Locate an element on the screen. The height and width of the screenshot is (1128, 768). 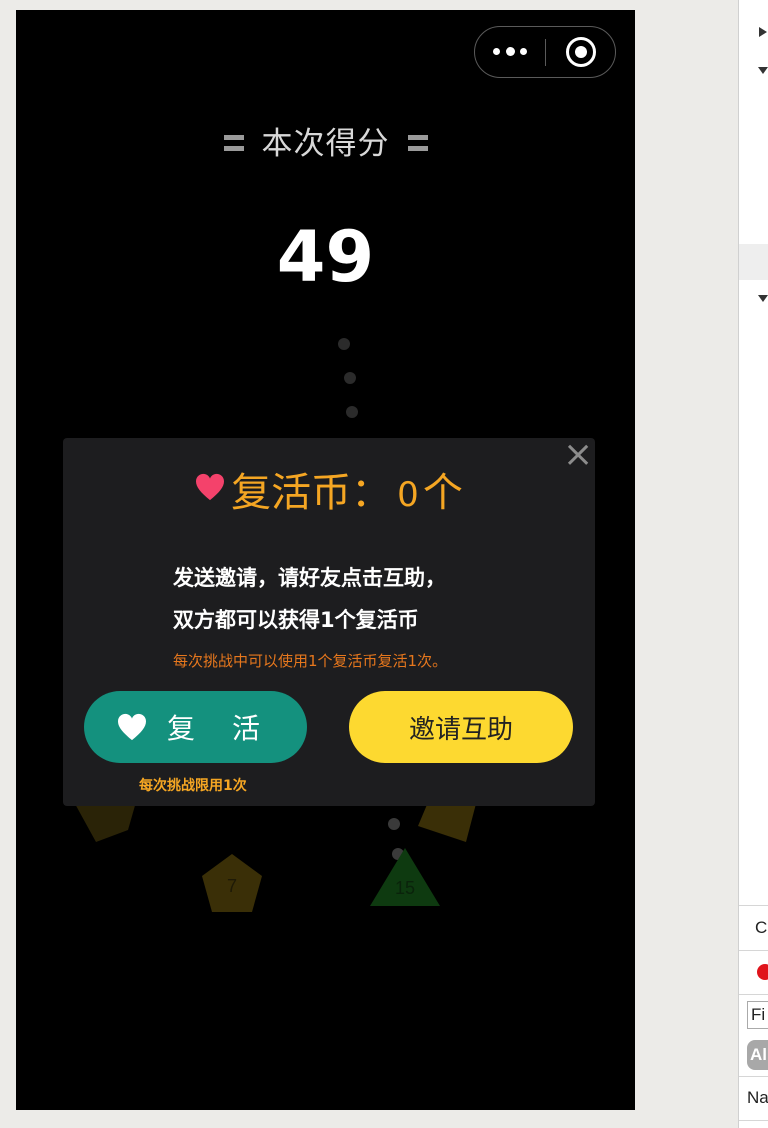
triangle-number: 15 is located at coordinates (405, 888).